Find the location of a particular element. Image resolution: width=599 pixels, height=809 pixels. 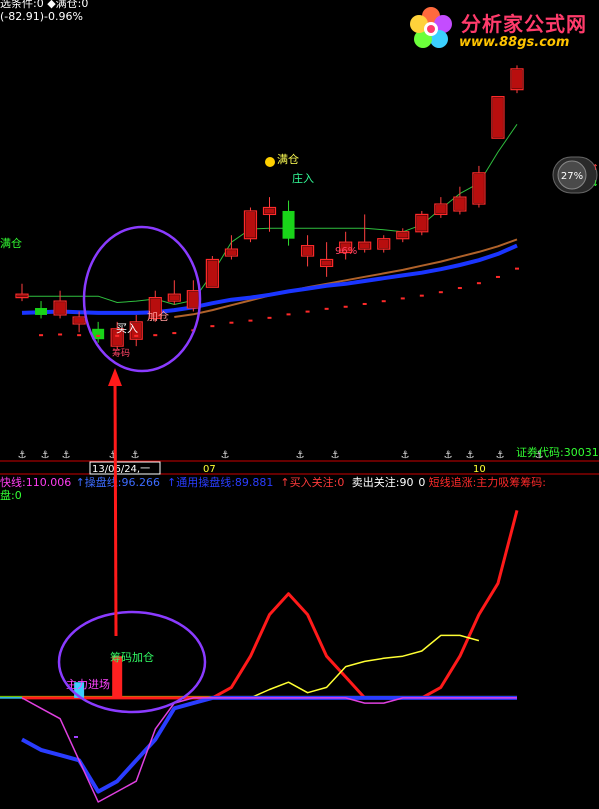

label-pink-note: 筹码 is located at coordinates (121, 353).